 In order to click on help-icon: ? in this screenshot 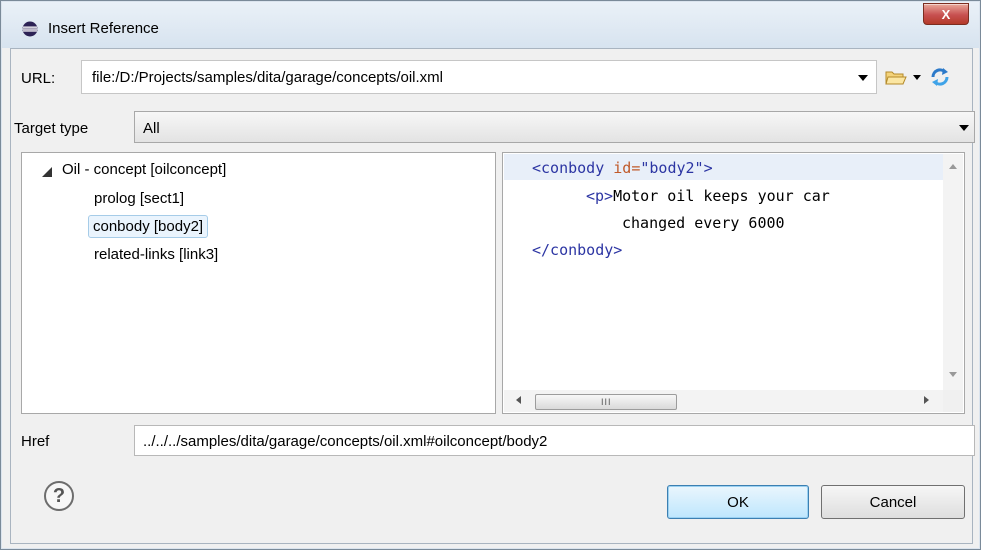, I will do `click(59, 495)`.